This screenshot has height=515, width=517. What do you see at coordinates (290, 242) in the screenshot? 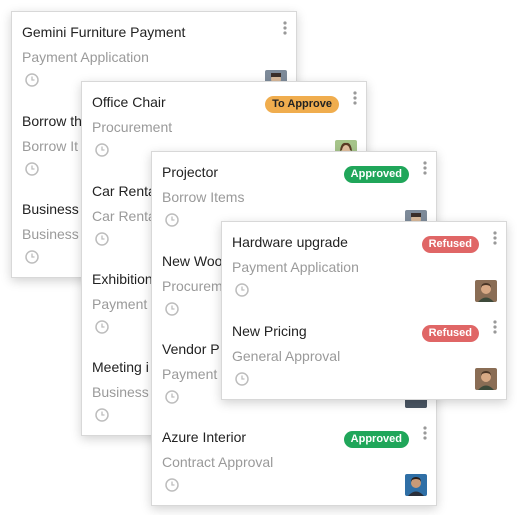
I see `card-title: Hardware upgrade` at bounding box center [290, 242].